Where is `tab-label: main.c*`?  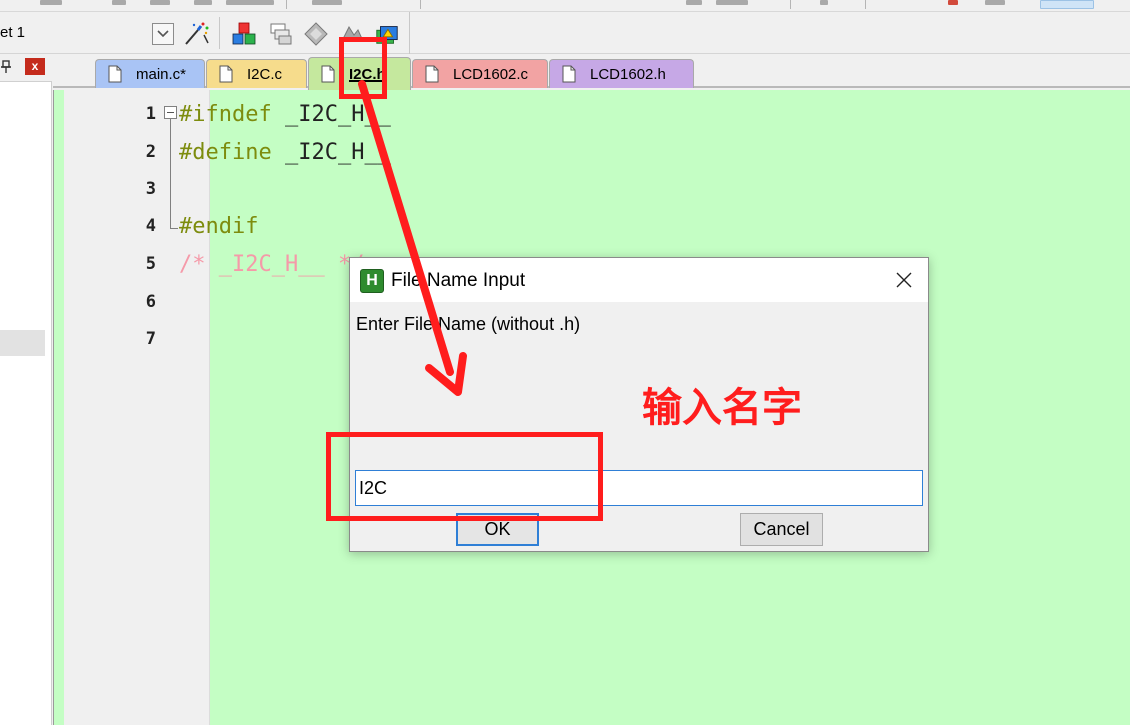
tab-label: main.c* is located at coordinates (161, 74).